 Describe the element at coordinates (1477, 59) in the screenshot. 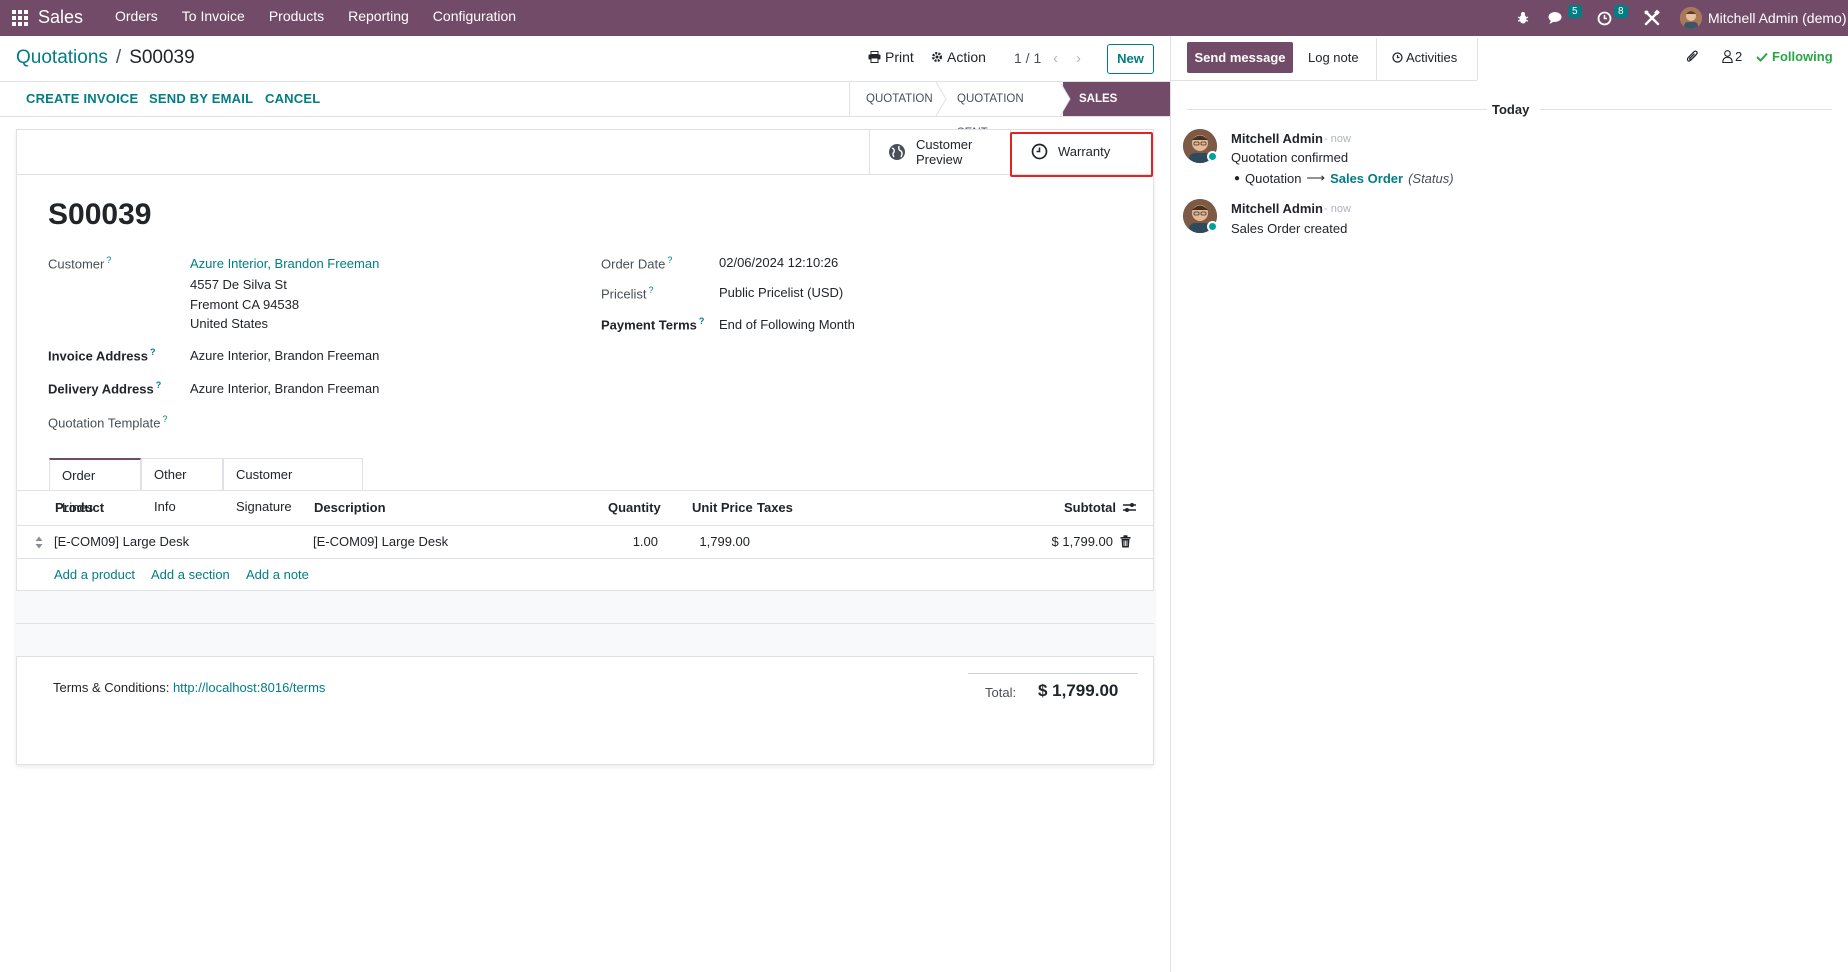

I see `chatter-tab-separator` at that location.